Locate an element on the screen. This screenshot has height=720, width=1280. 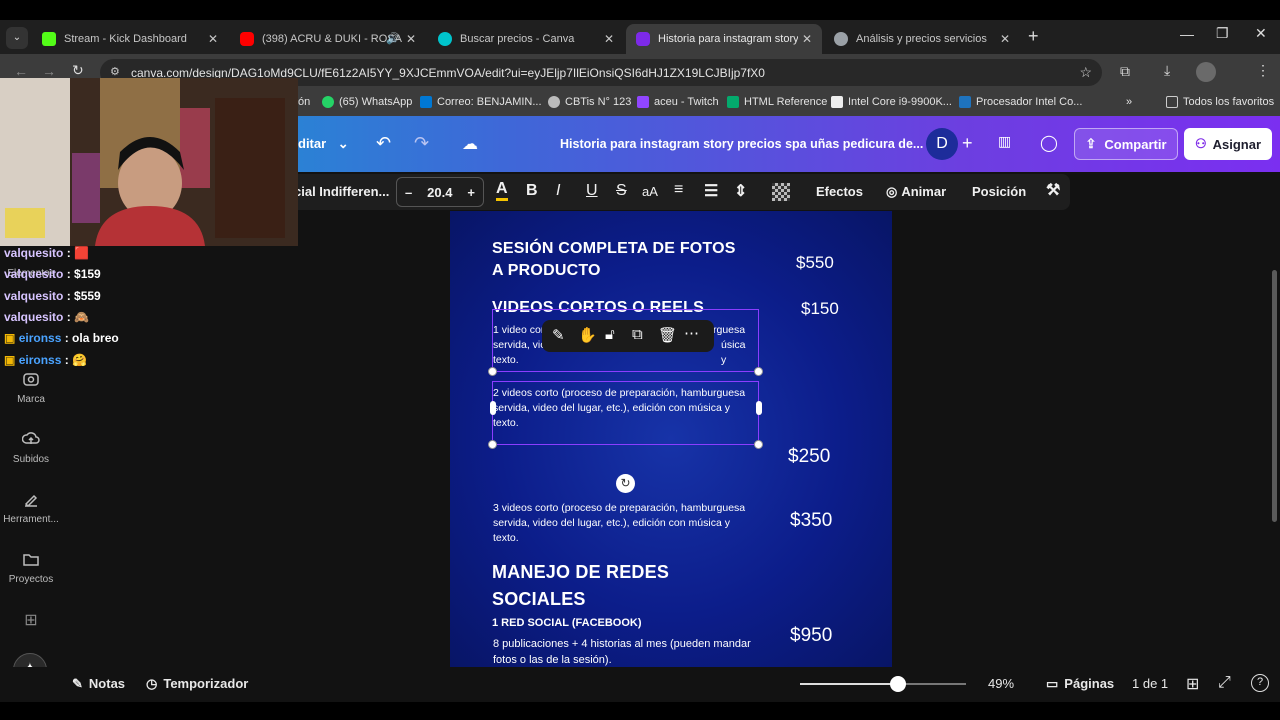
align-icon: ≡ is located at coordinates (678, 190).